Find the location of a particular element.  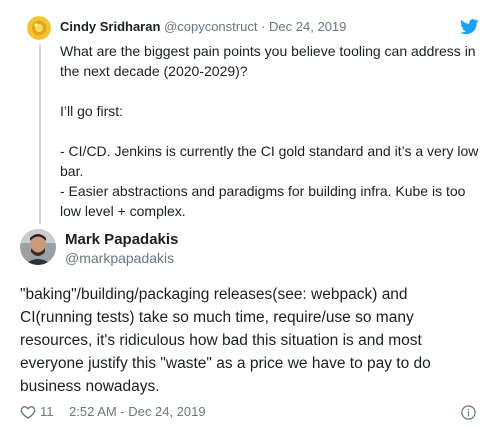

quoted-text-line: I’ll go first: is located at coordinates (92, 111).